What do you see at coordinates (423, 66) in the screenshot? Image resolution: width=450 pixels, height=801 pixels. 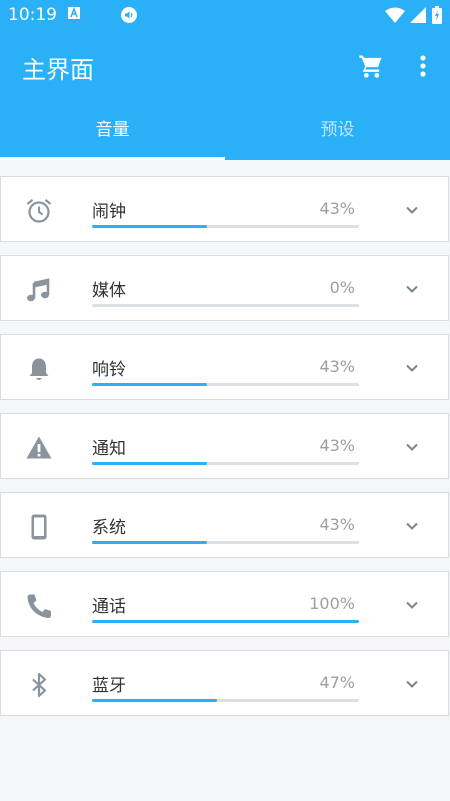 I see `more-vert-icon` at bounding box center [423, 66].